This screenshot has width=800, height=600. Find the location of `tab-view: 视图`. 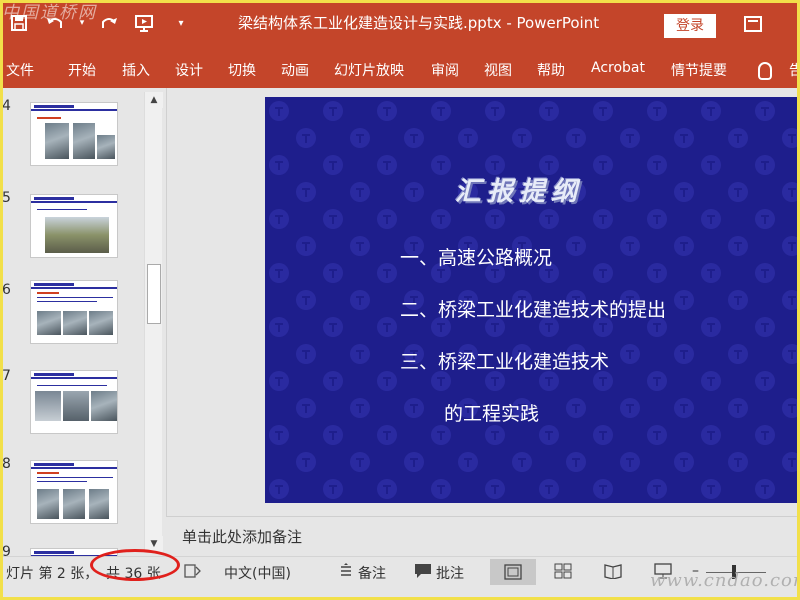

tab-view: 视图 is located at coordinates (498, 70).